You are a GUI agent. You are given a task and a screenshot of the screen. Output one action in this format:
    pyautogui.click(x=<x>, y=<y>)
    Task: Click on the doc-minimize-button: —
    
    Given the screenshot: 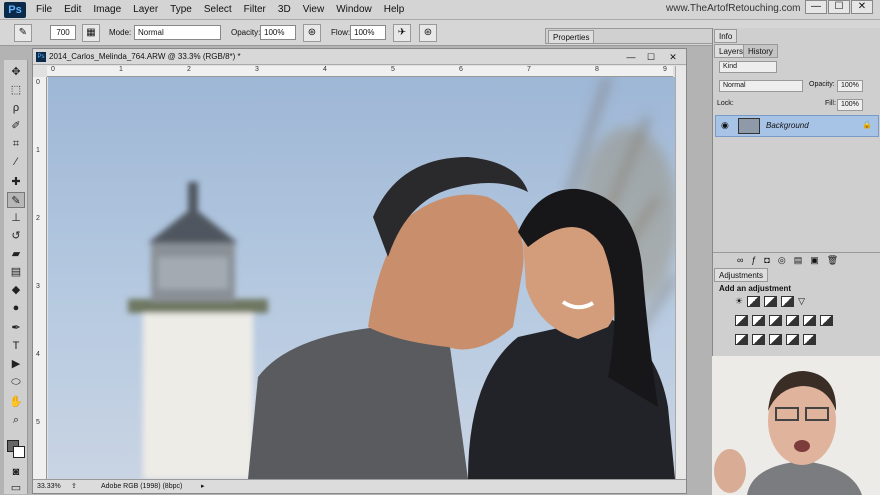 What is the action you would take?
    pyautogui.click(x=631, y=57)
    